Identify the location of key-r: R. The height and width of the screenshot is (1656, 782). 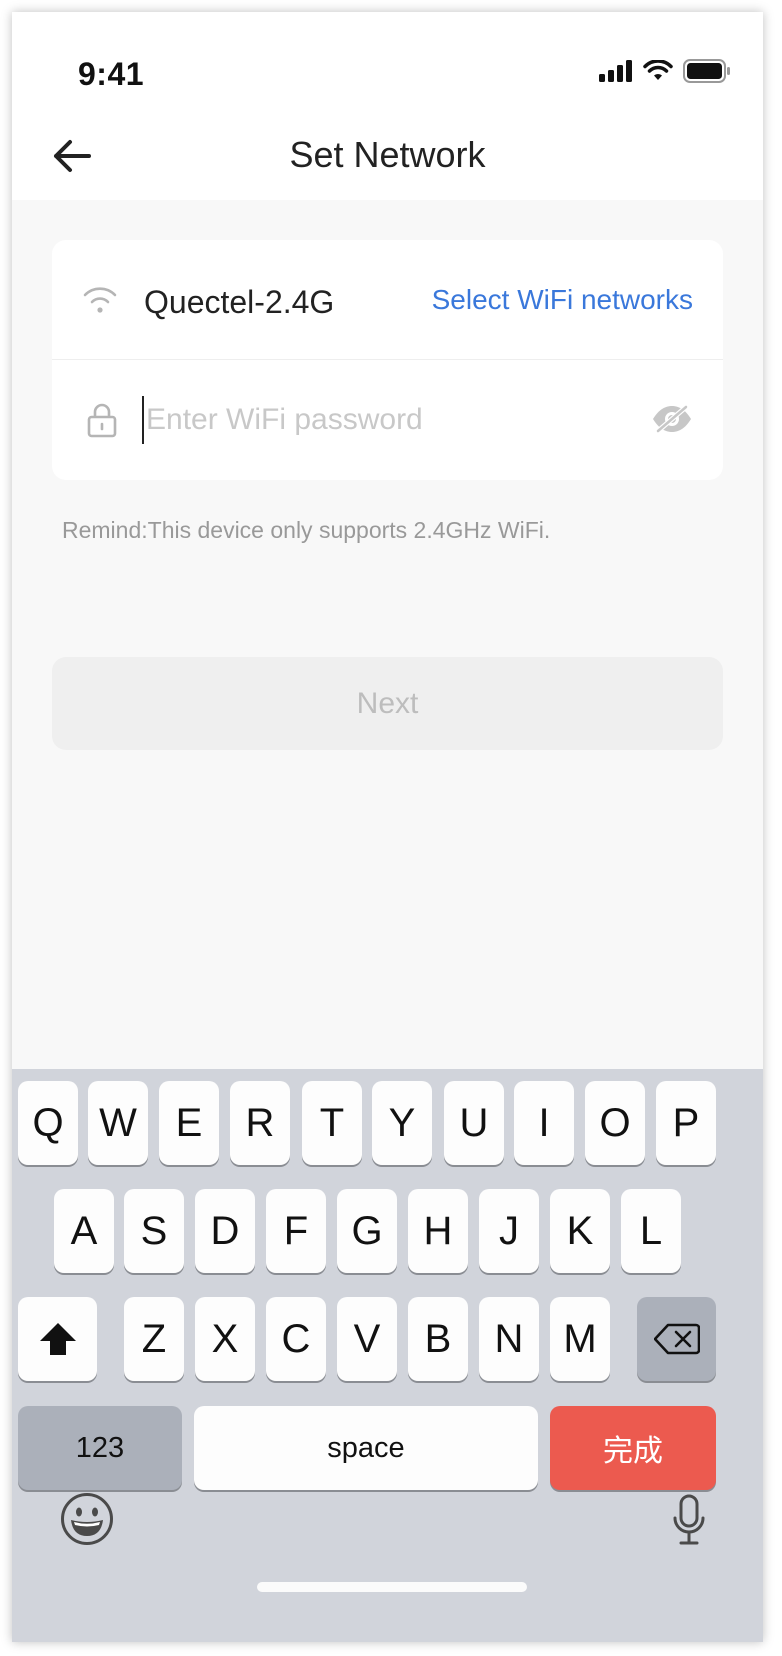
(260, 1123).